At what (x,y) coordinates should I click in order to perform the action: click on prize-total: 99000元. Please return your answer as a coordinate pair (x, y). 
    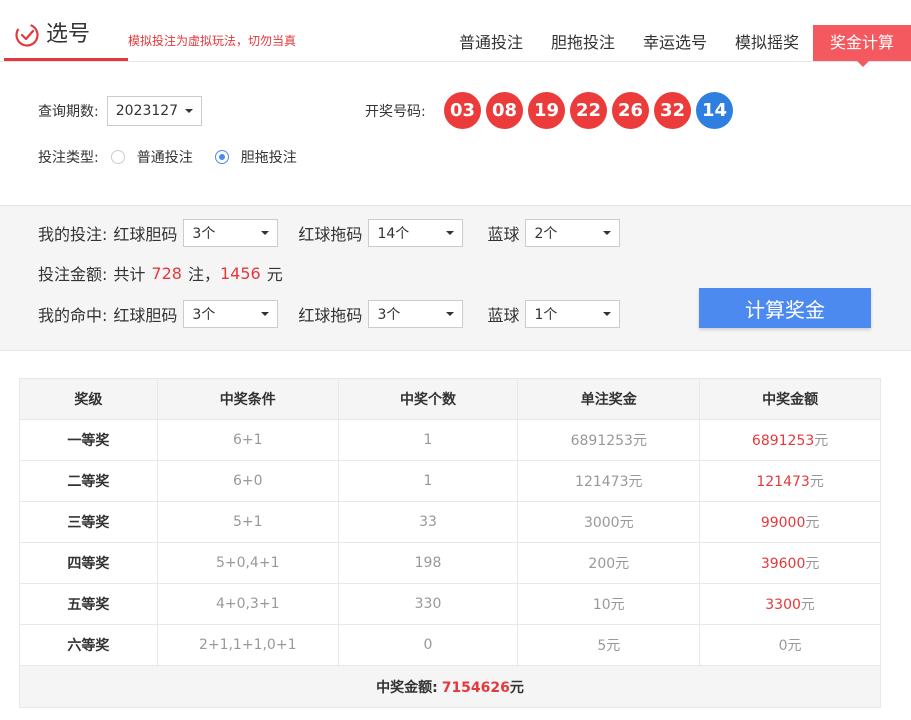
    Looking at the image, I should click on (790, 522).